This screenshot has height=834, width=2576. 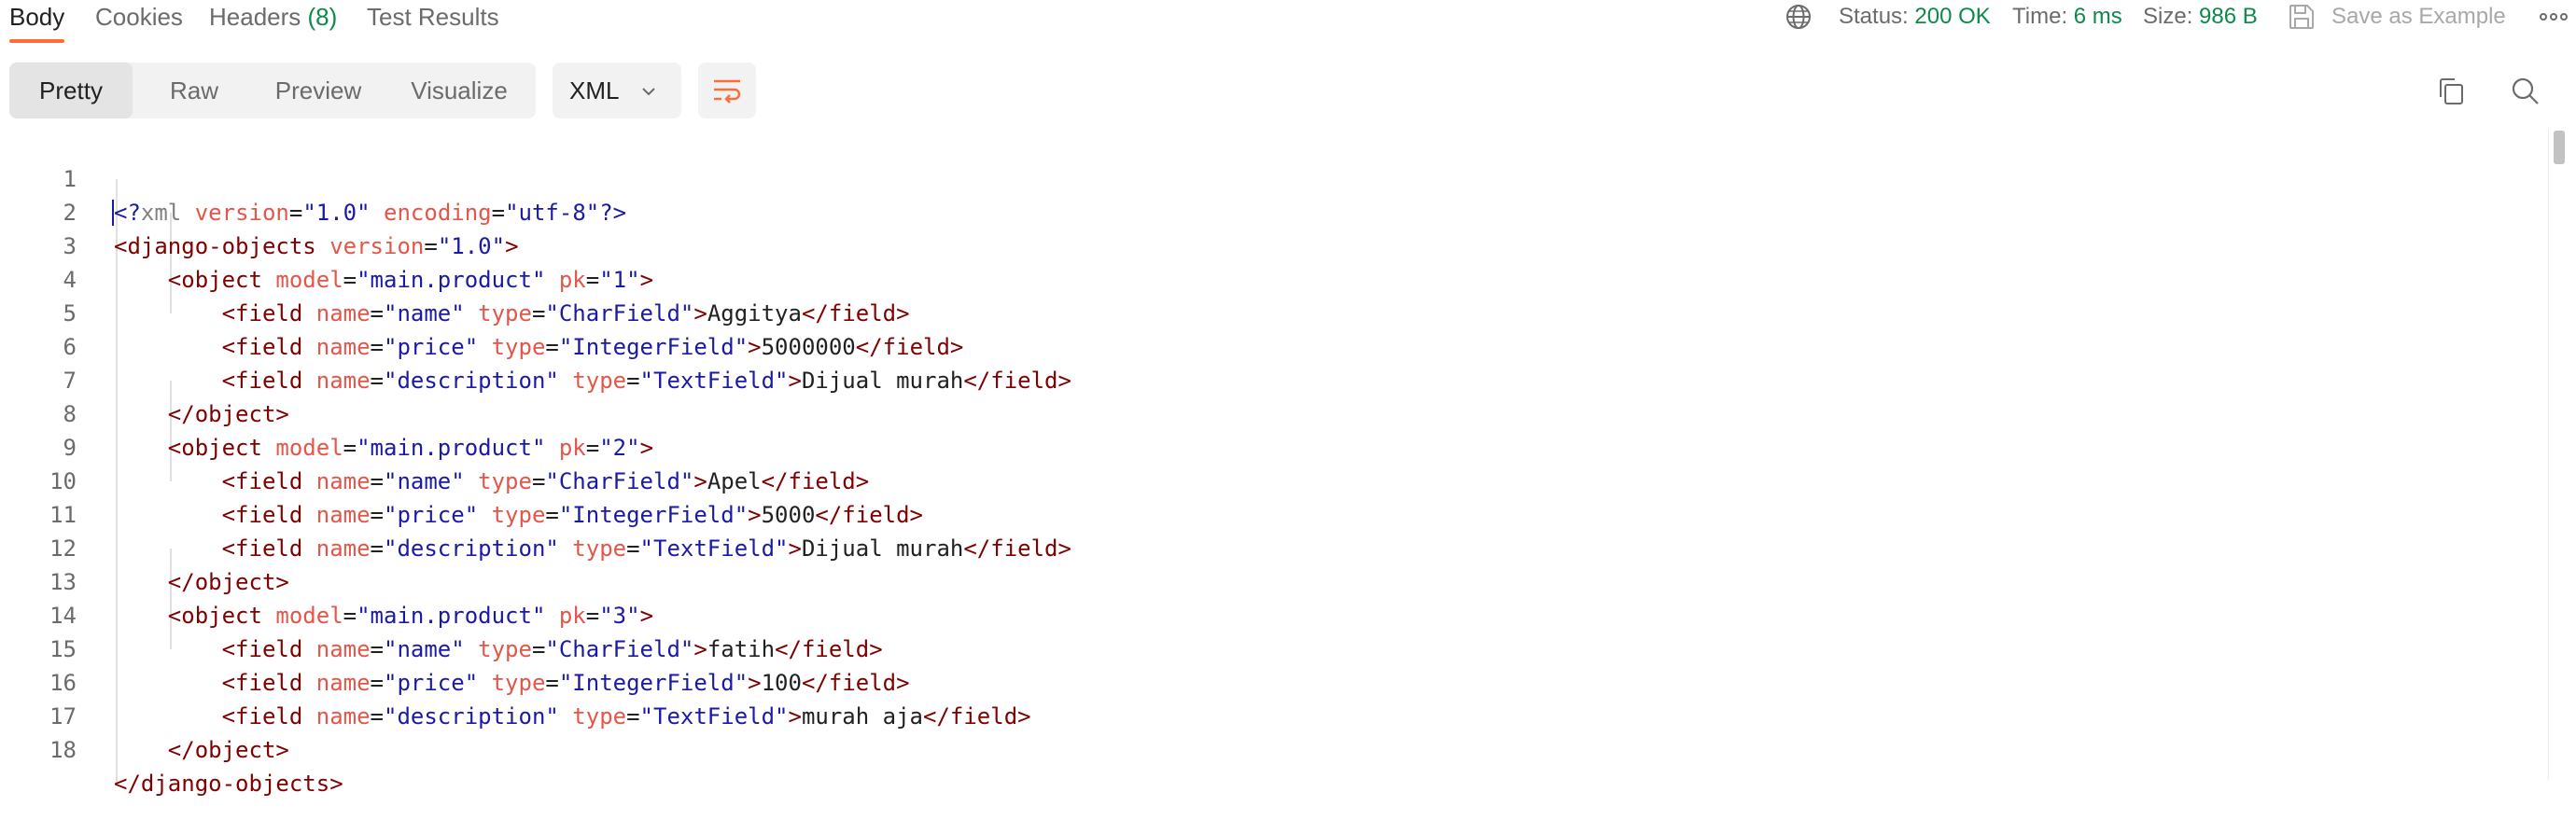 I want to click on size-indicator: Size: 986 B, so click(x=2200, y=17).